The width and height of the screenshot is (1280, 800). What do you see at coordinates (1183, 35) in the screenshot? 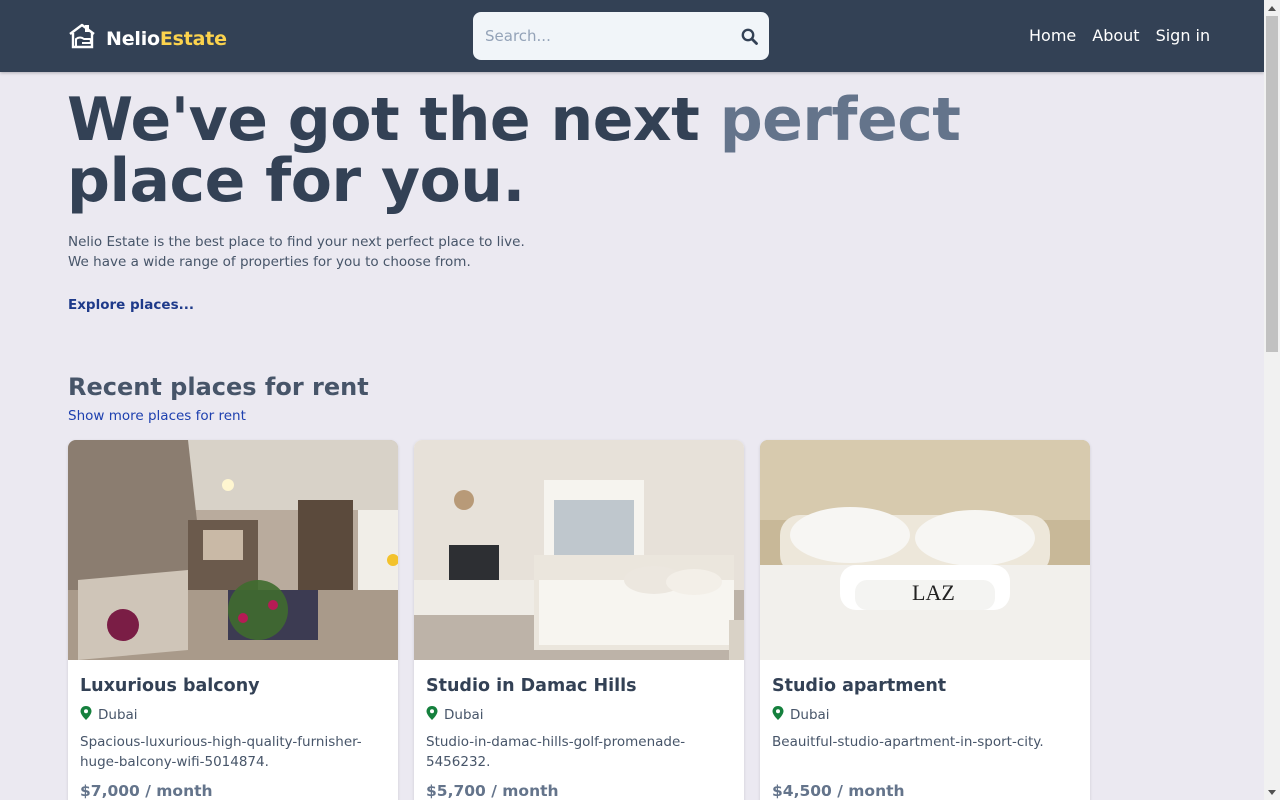
I see `nav-sign-in: Sign in` at bounding box center [1183, 35].